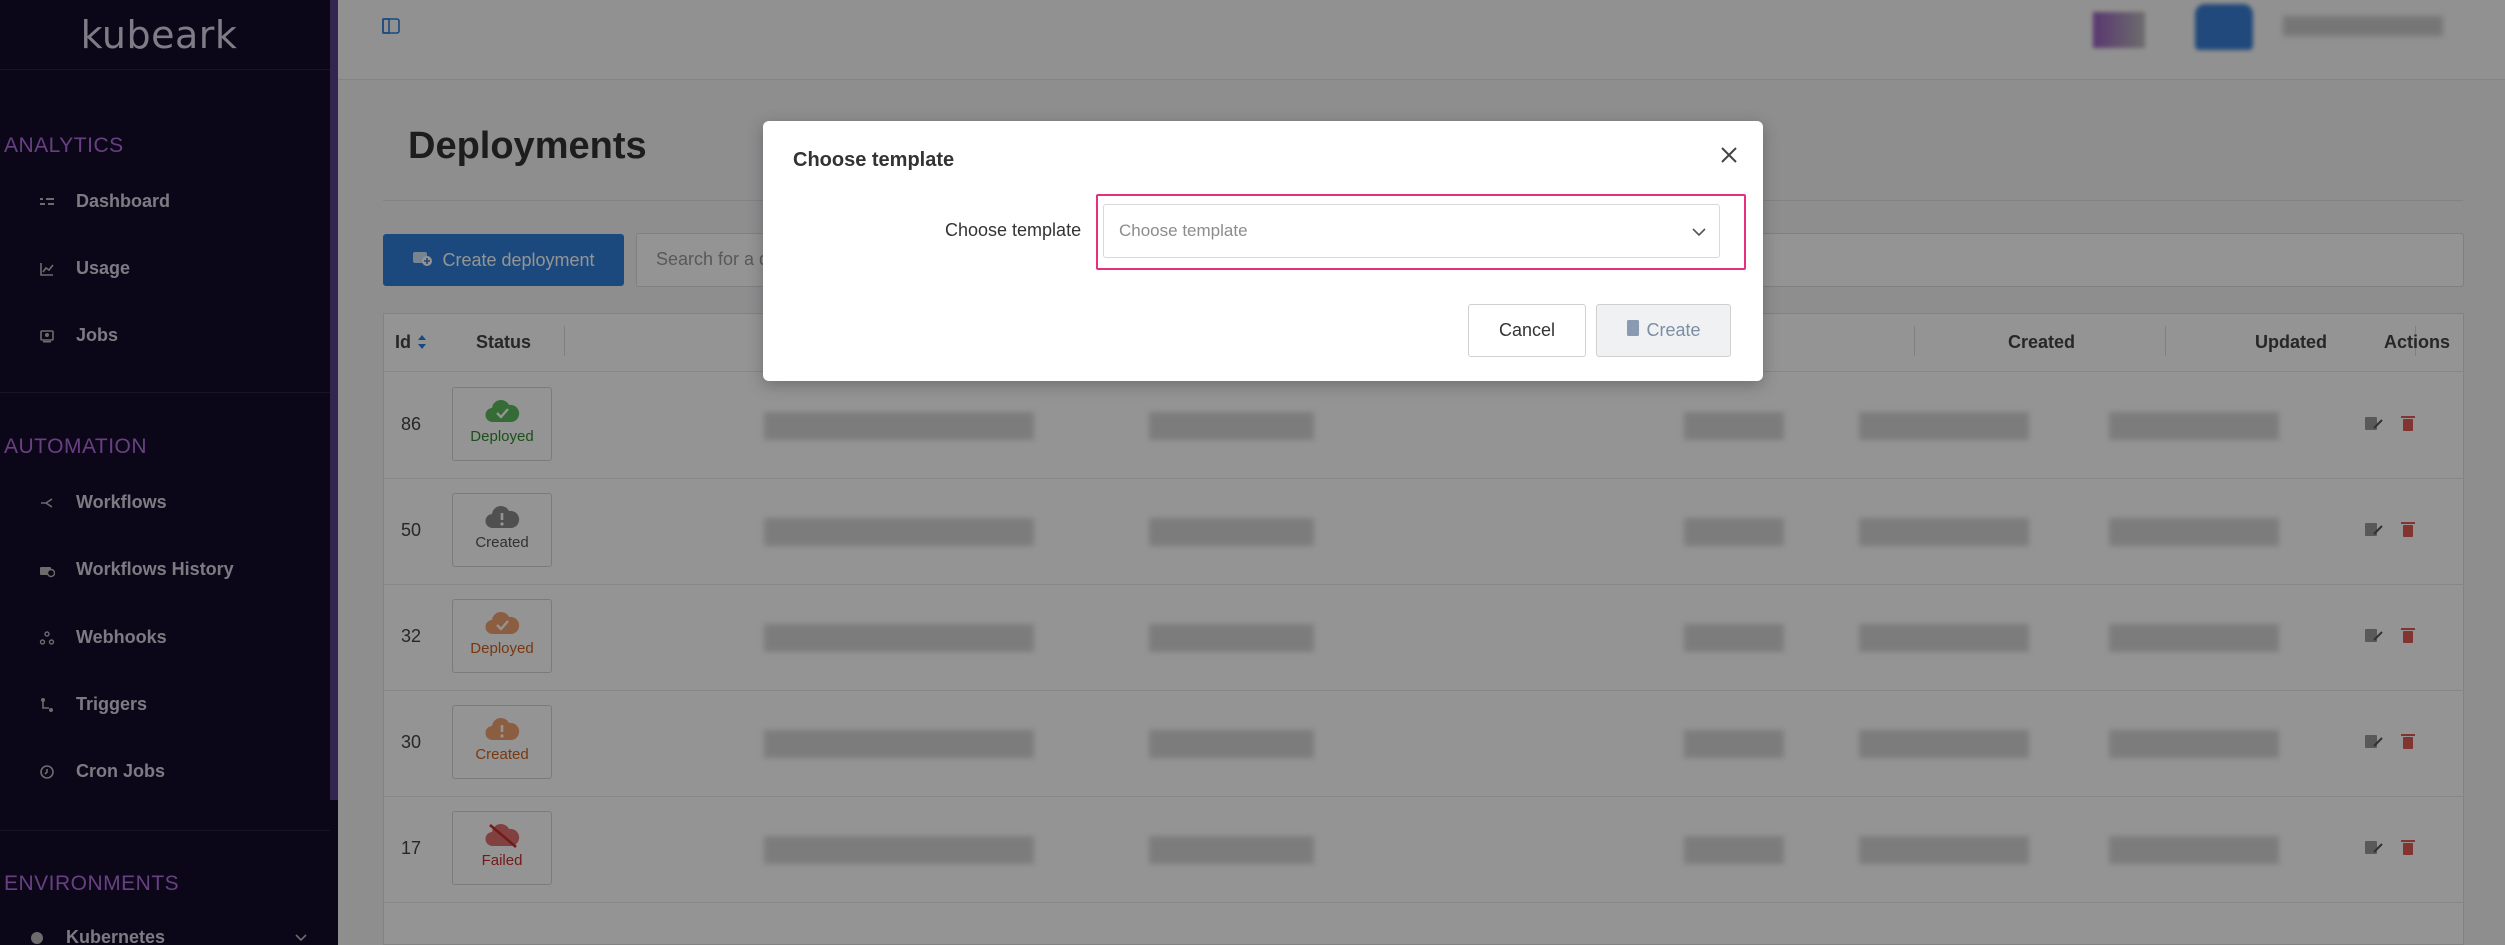 Image resolution: width=2505 pixels, height=945 pixels. I want to click on create-button-label: Create, so click(1673, 330).